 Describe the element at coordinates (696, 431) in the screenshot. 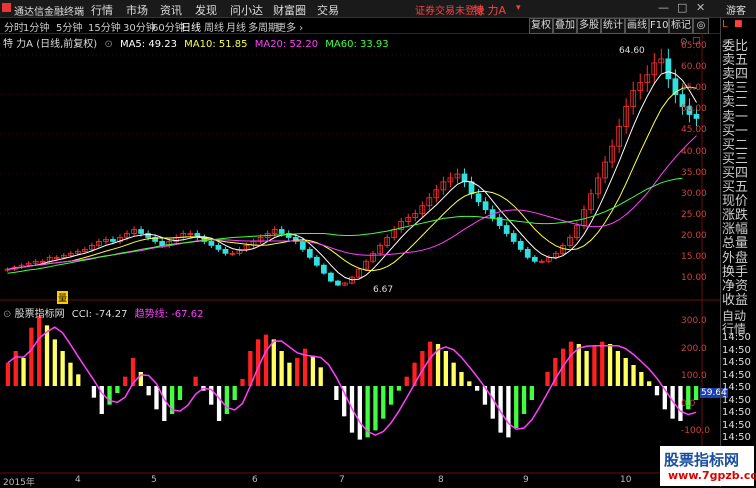

I see `cci-tick-label: -100.0` at that location.